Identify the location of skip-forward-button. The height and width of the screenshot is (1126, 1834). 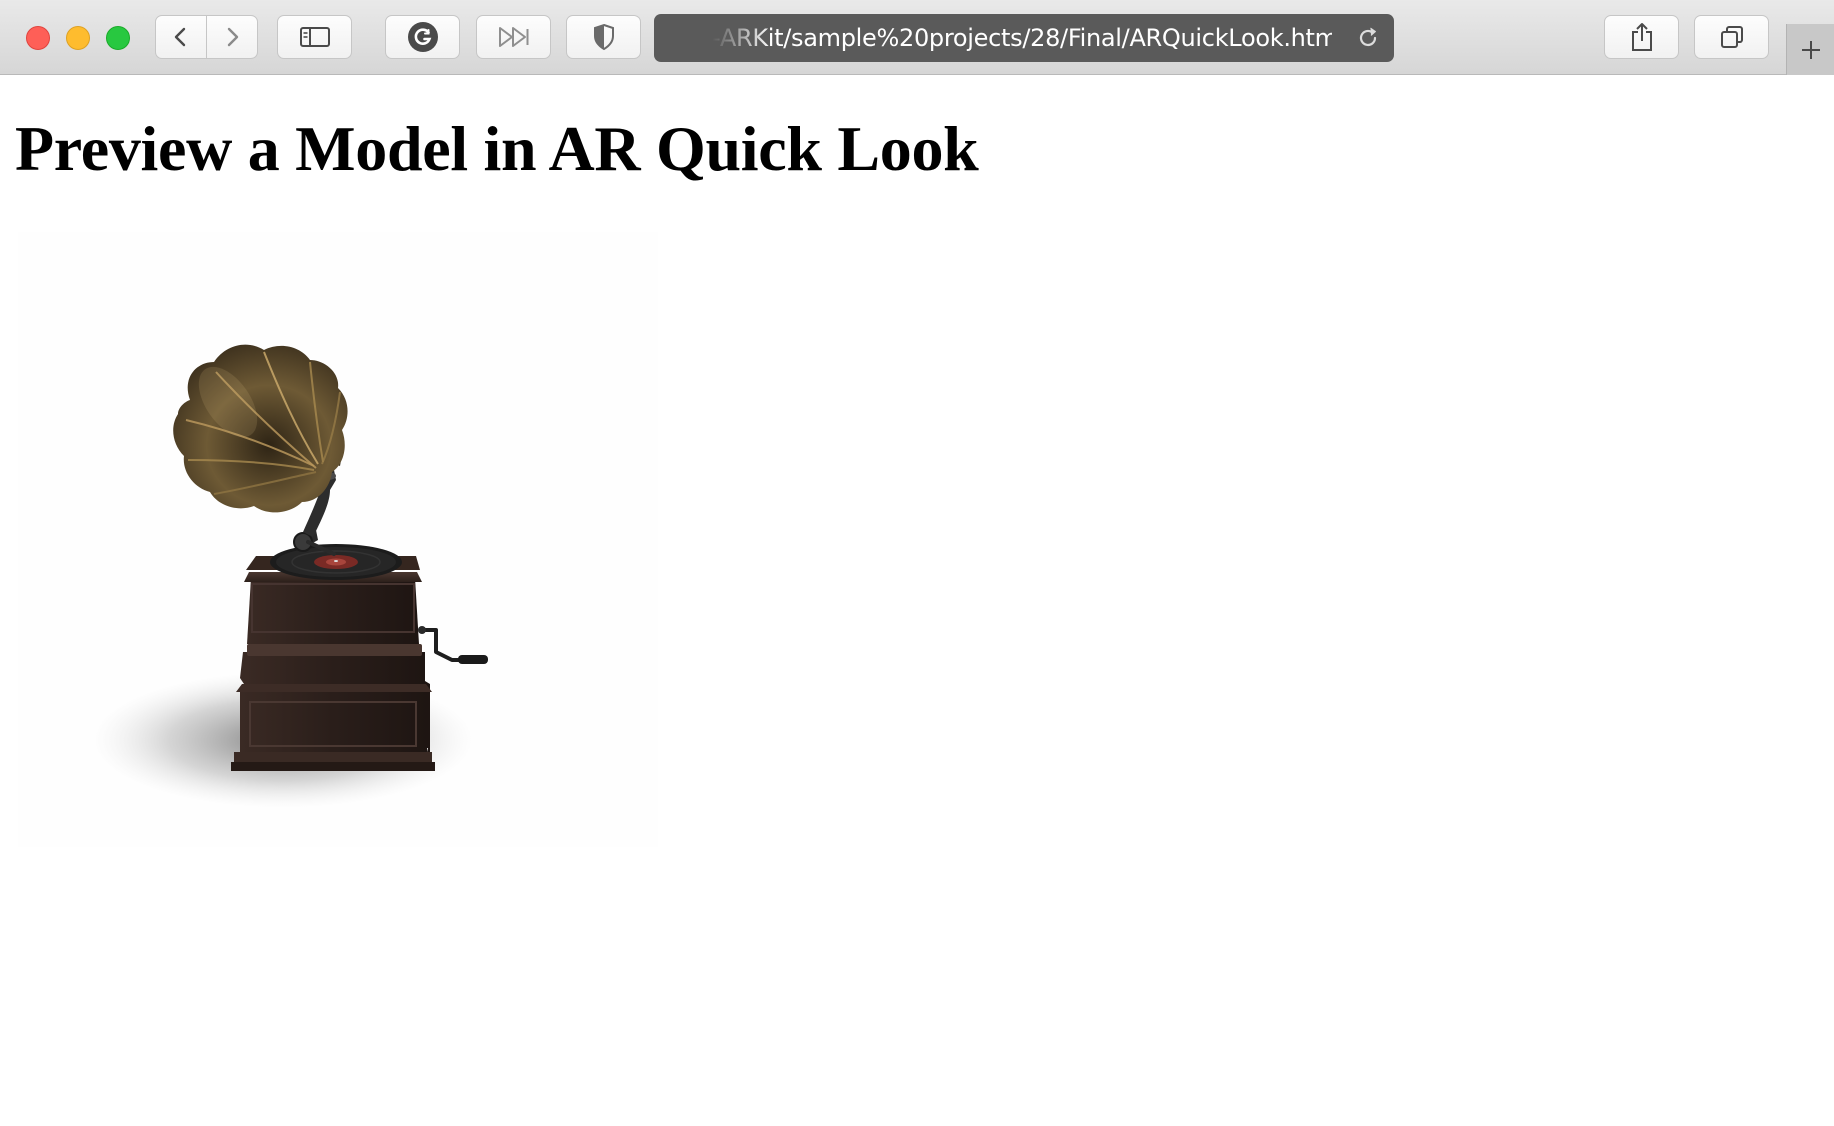
(513, 37).